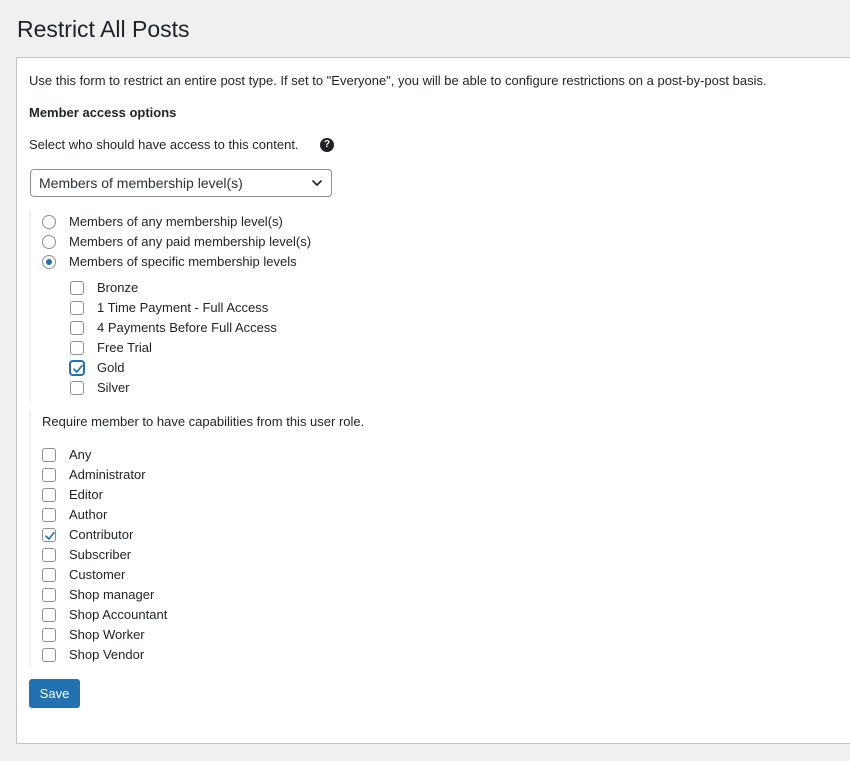  I want to click on option-label: Members of any membership level(s), so click(176, 221).